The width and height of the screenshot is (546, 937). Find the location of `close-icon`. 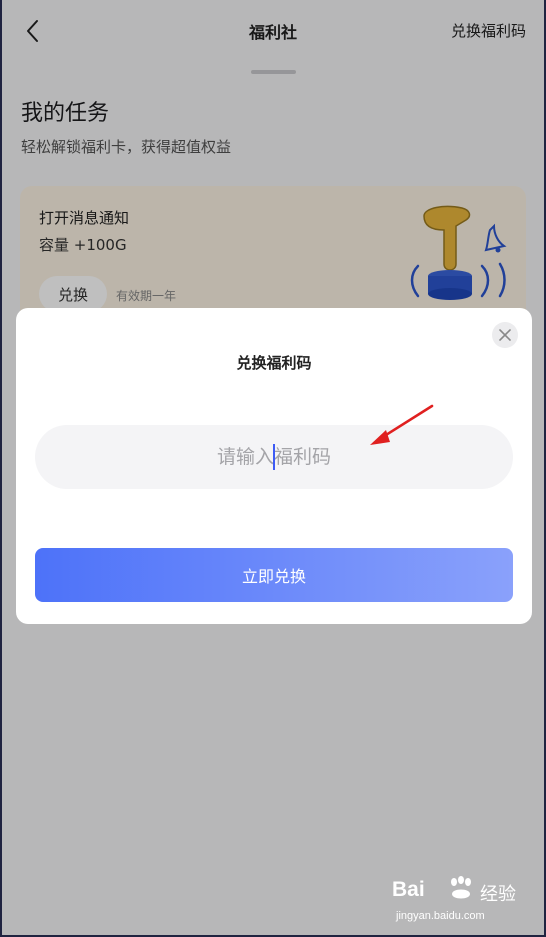

close-icon is located at coordinates (505, 335).